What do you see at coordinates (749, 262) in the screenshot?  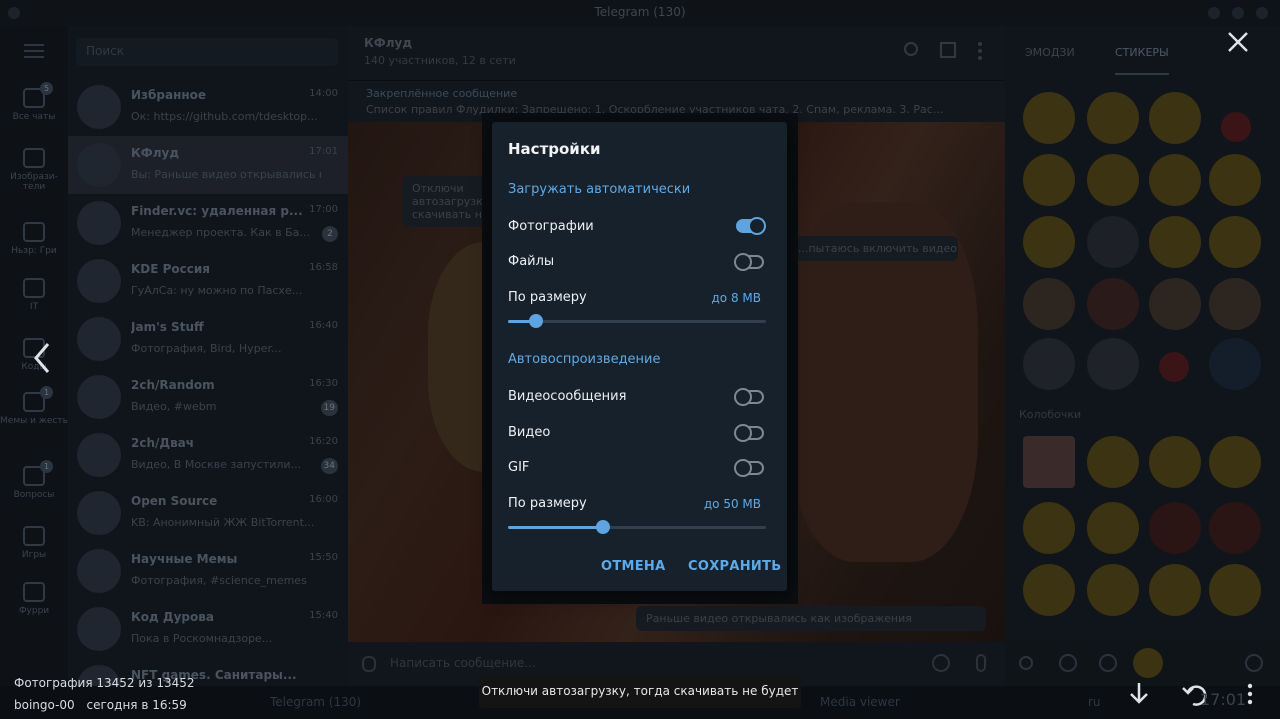 I see `files-toggle` at bounding box center [749, 262].